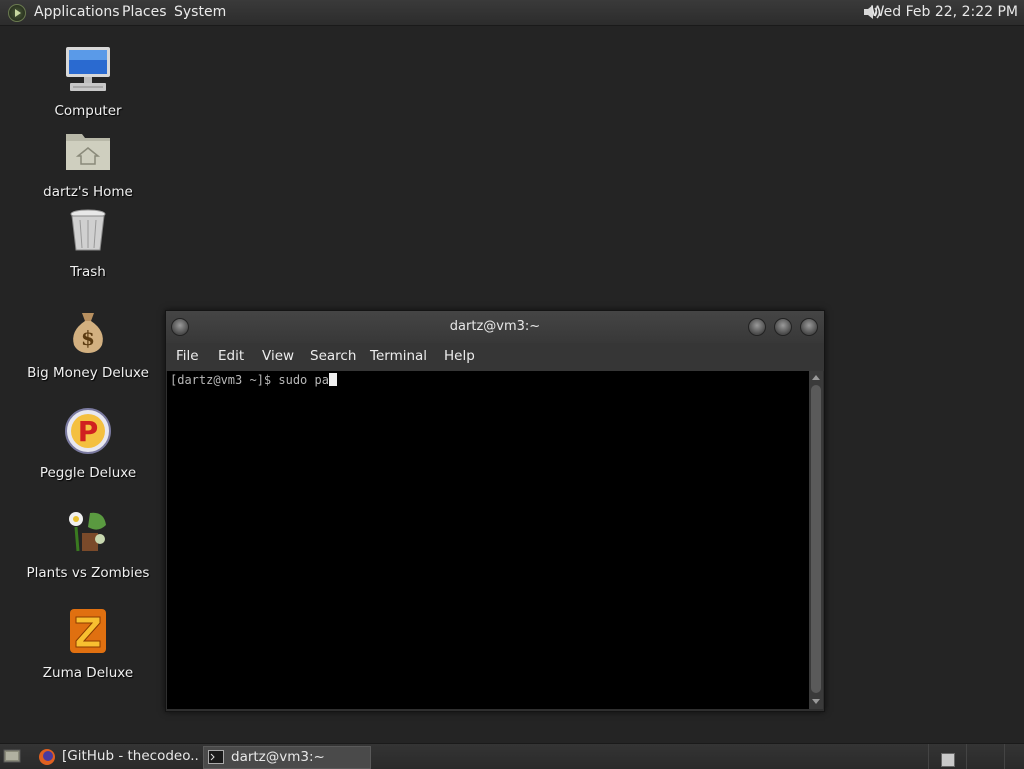 The height and width of the screenshot is (769, 1024). Describe the element at coordinates (816, 377) in the screenshot. I see `scroll-up-arrow-icon` at that location.